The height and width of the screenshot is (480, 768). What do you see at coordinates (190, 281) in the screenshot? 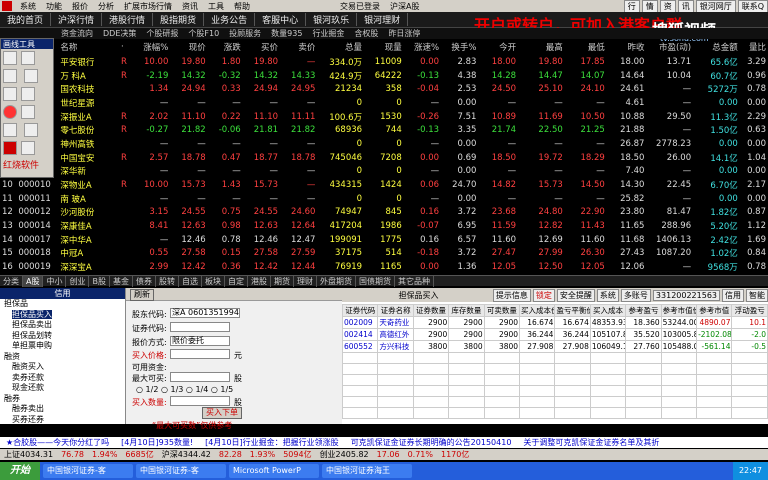
I see `market-tab: 自选` at bounding box center [190, 281].